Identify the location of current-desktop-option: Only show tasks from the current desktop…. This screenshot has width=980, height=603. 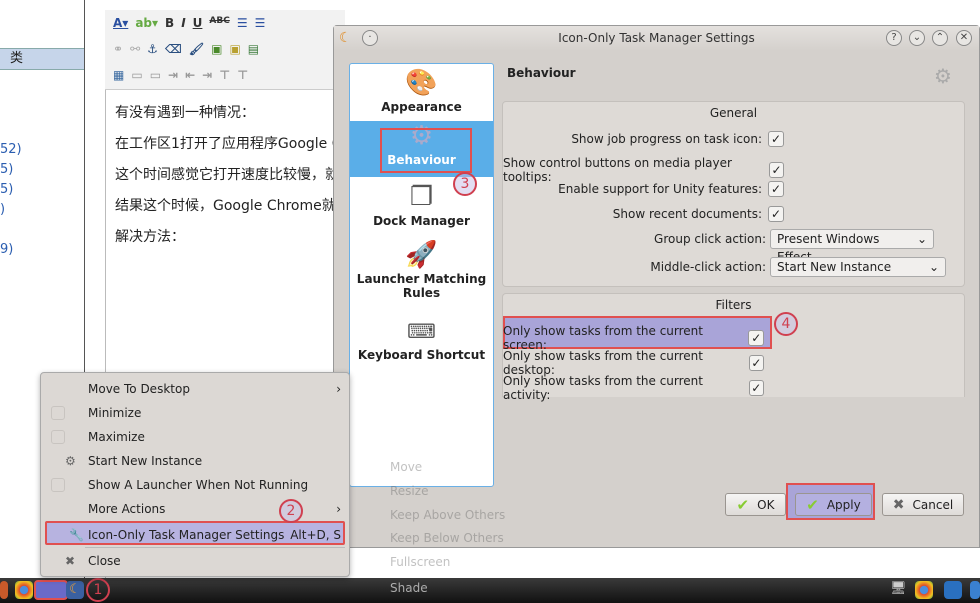
(633, 363).